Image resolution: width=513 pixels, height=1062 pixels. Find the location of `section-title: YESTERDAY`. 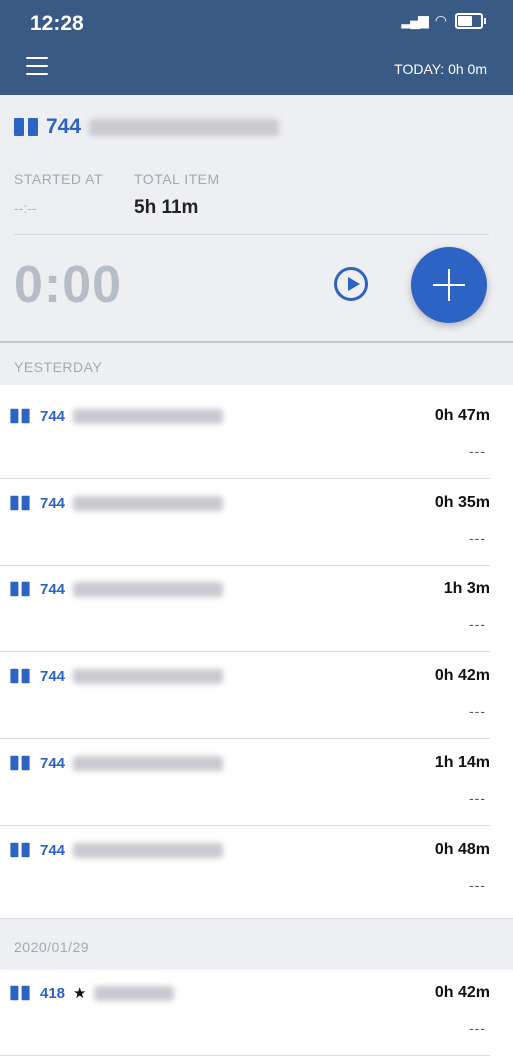

section-title: YESTERDAY is located at coordinates (58, 367).